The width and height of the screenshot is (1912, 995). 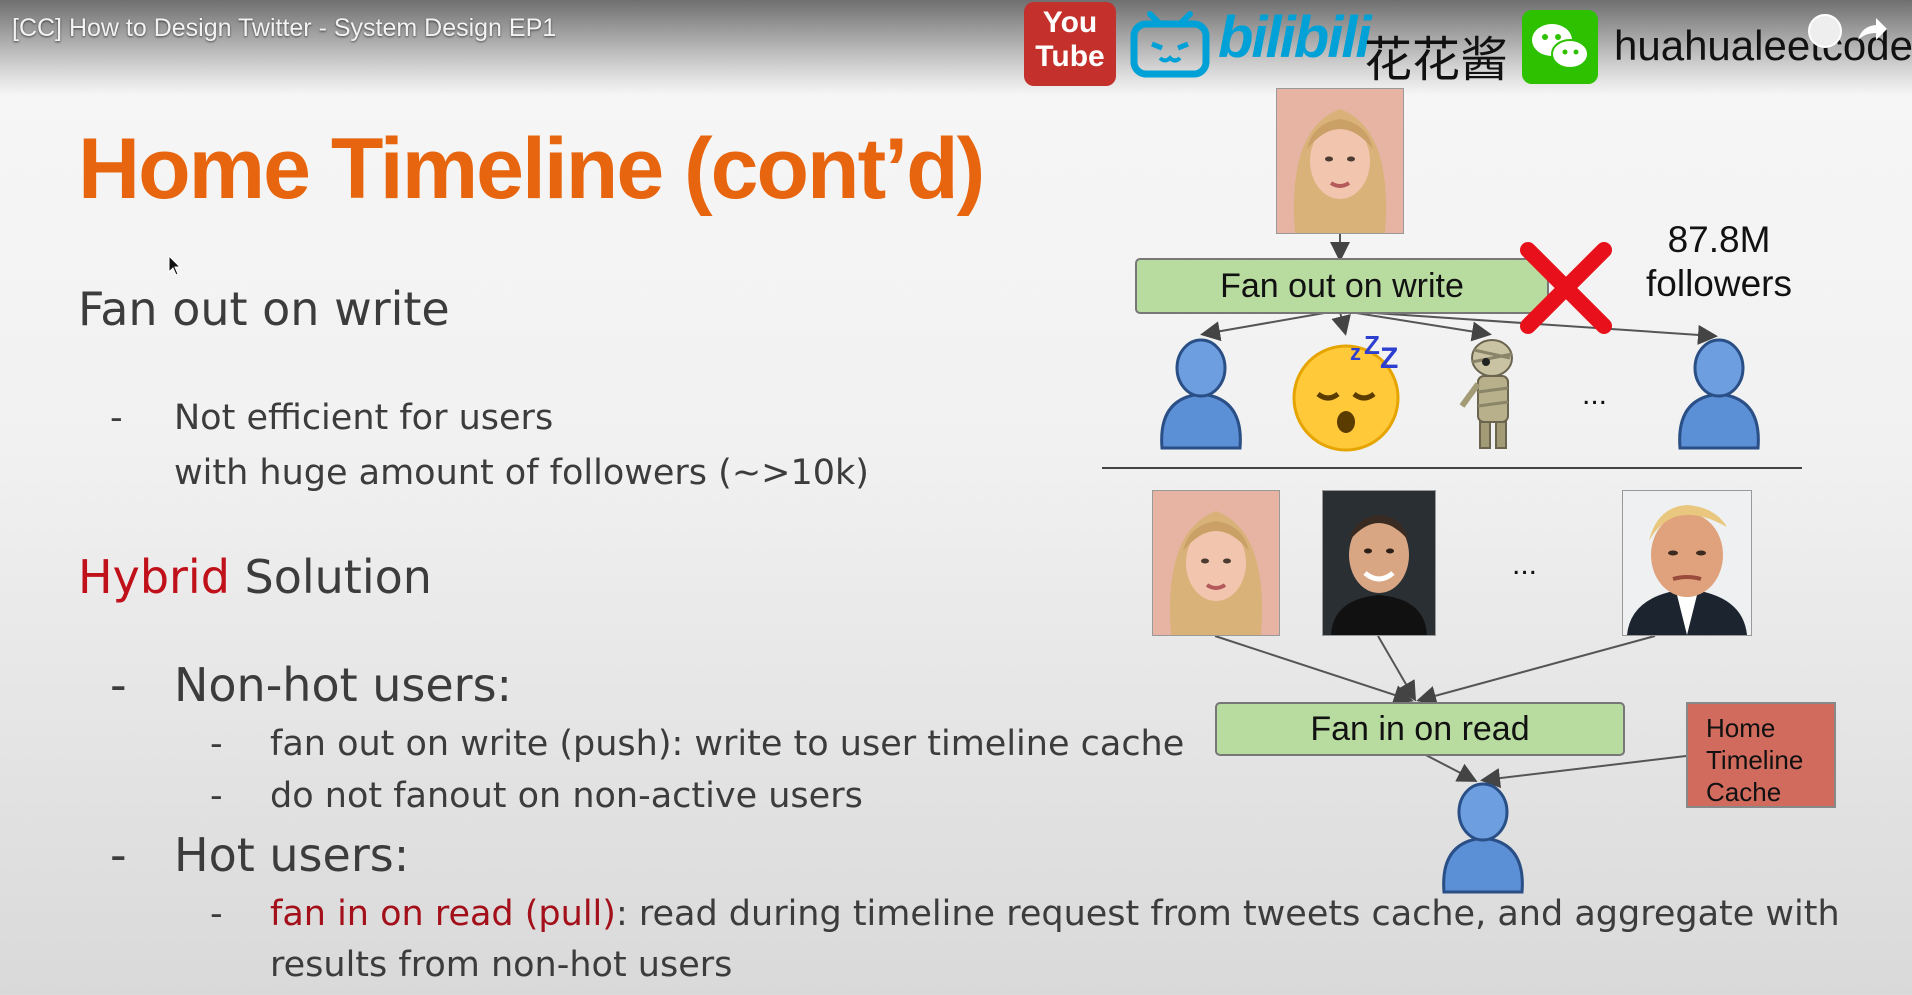 I want to click on sleeping-emoji-icon: z Z Z, so click(x=1346, y=394).